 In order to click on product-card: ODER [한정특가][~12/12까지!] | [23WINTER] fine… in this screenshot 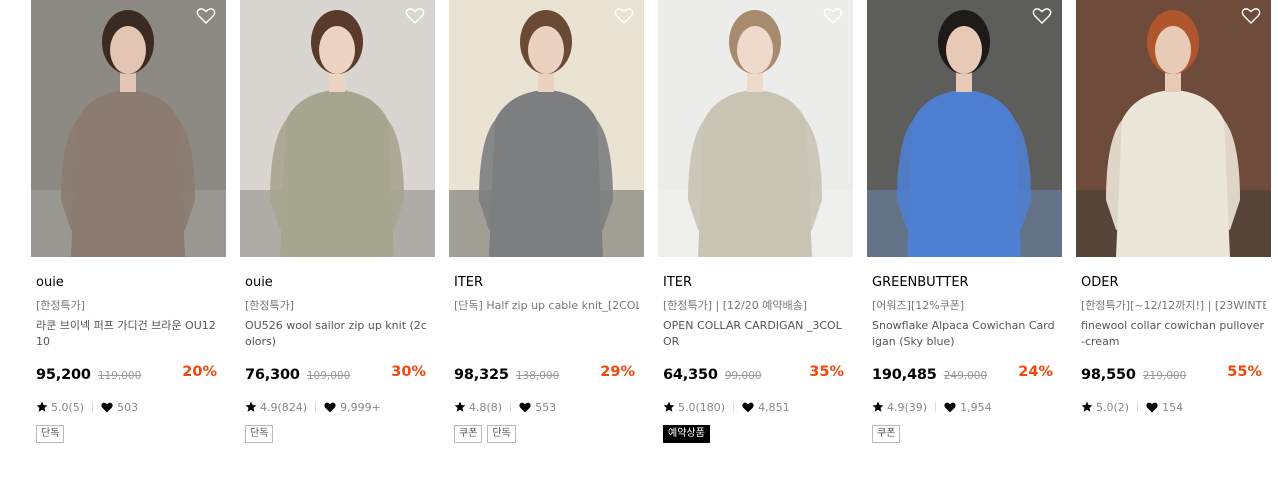, I will do `click(1173, 221)`.